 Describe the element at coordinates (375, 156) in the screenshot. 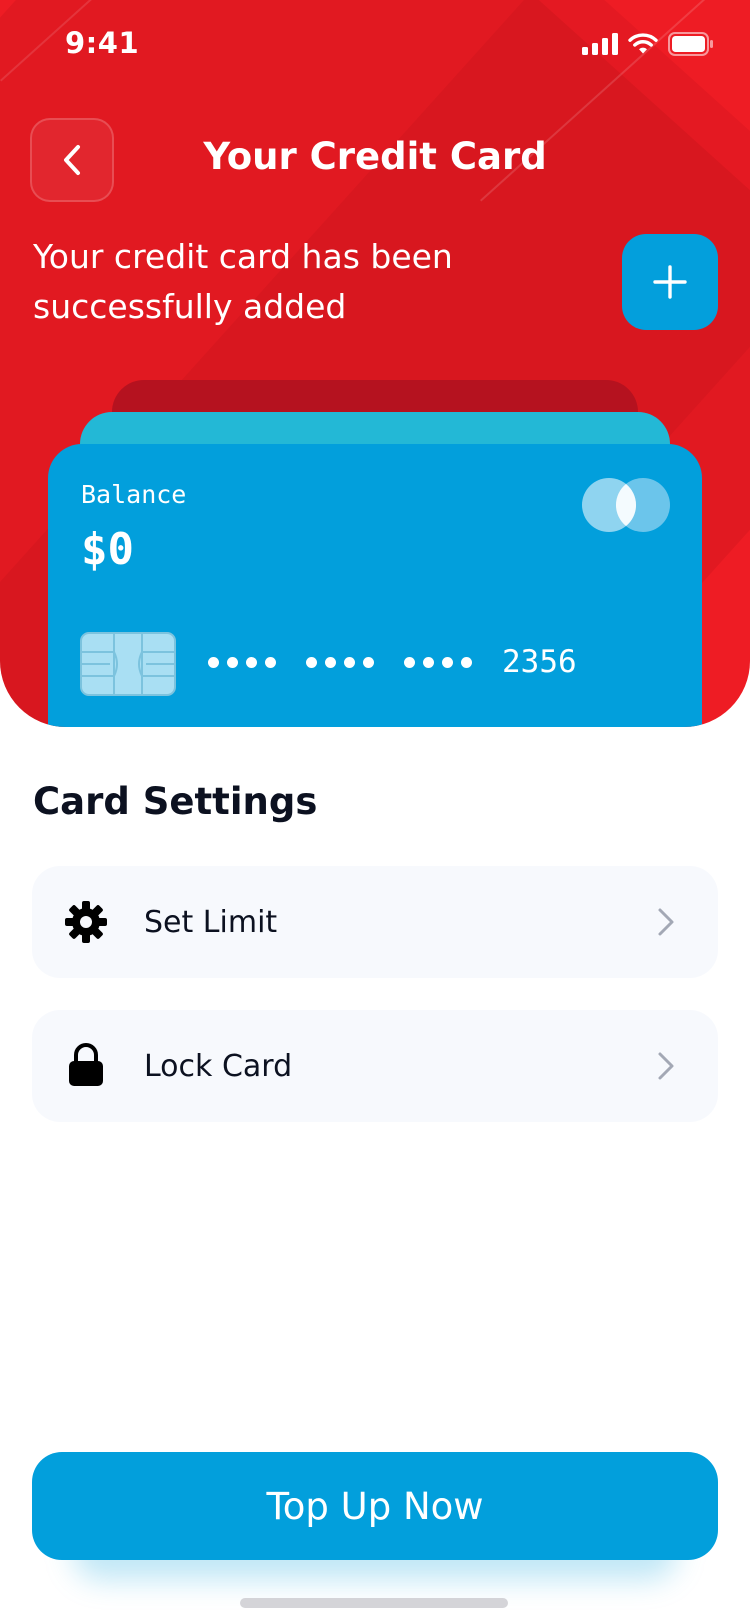

I see `page-title: Your Credit Card` at that location.